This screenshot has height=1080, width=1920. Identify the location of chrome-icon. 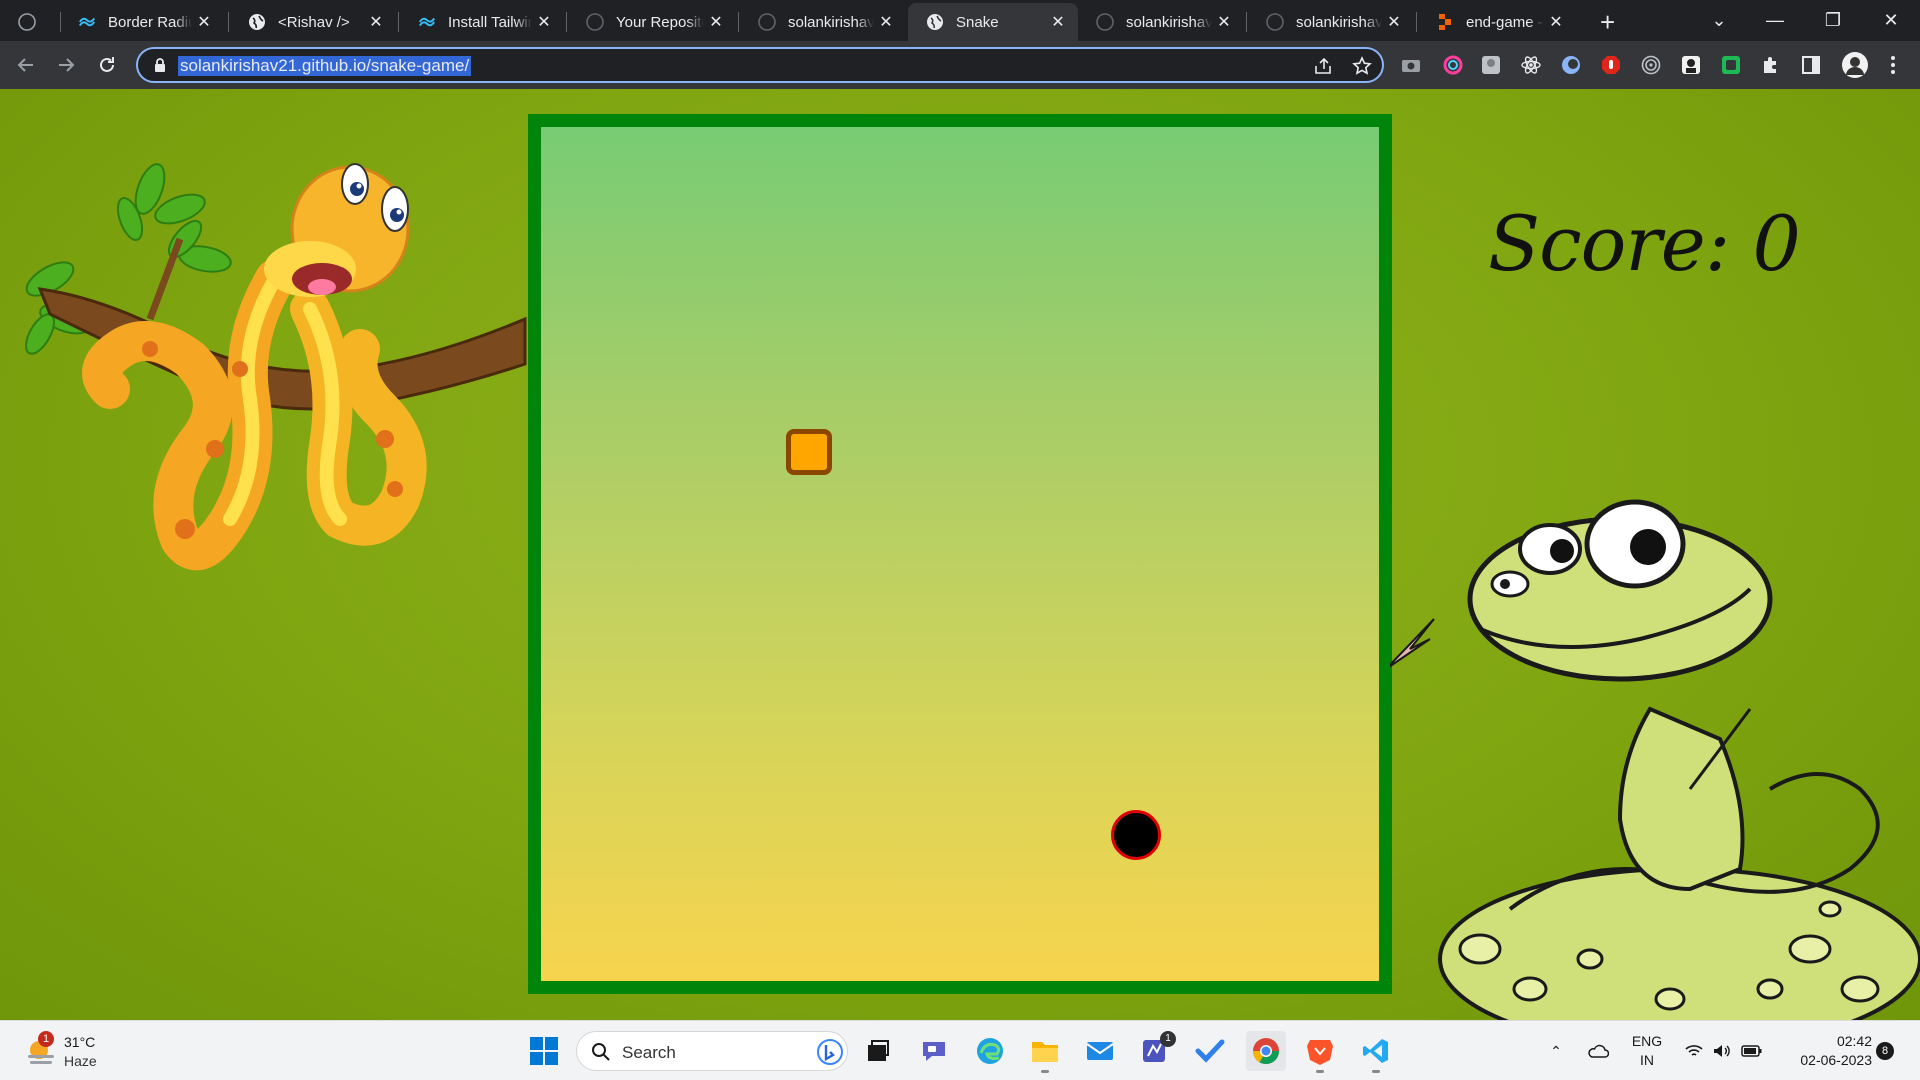
(1266, 1051).